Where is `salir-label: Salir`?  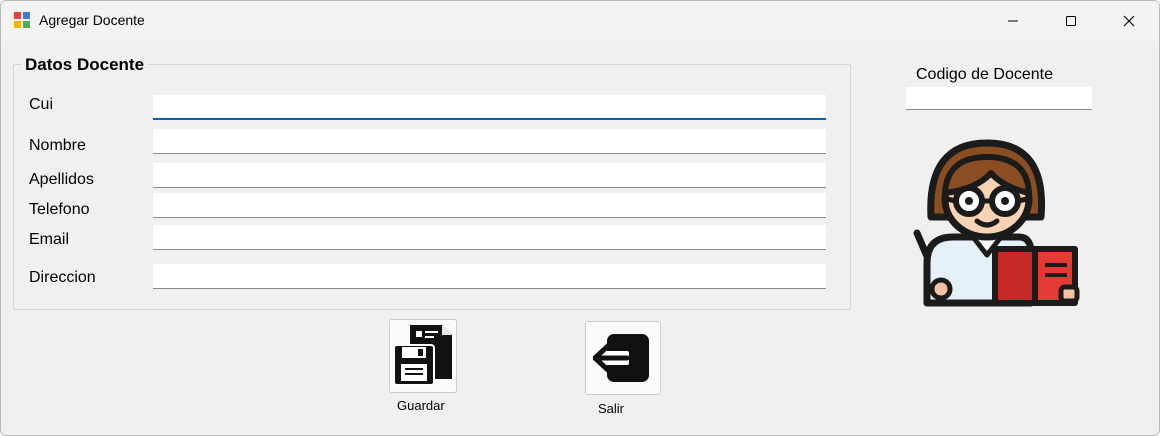
salir-label: Salir is located at coordinates (611, 408).